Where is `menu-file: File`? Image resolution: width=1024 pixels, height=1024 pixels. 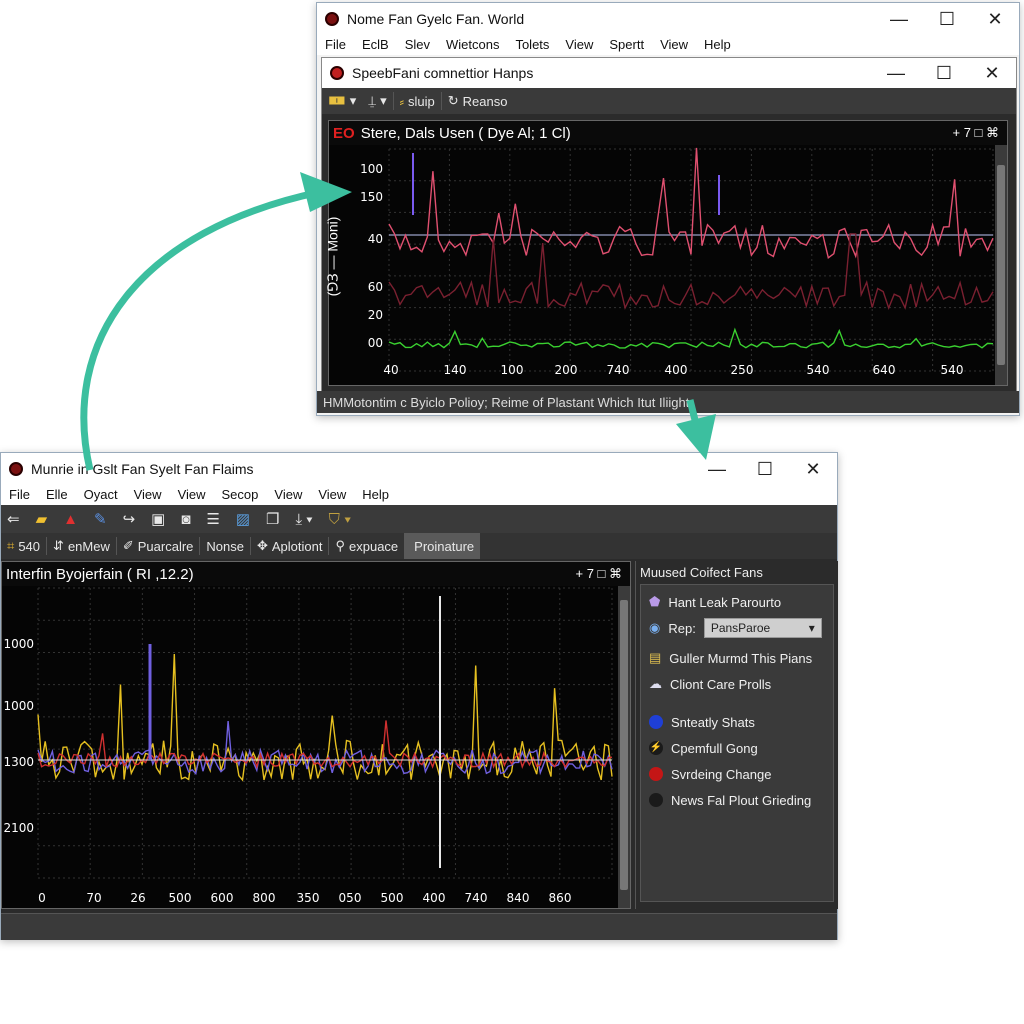
menu-file: File is located at coordinates (335, 44).